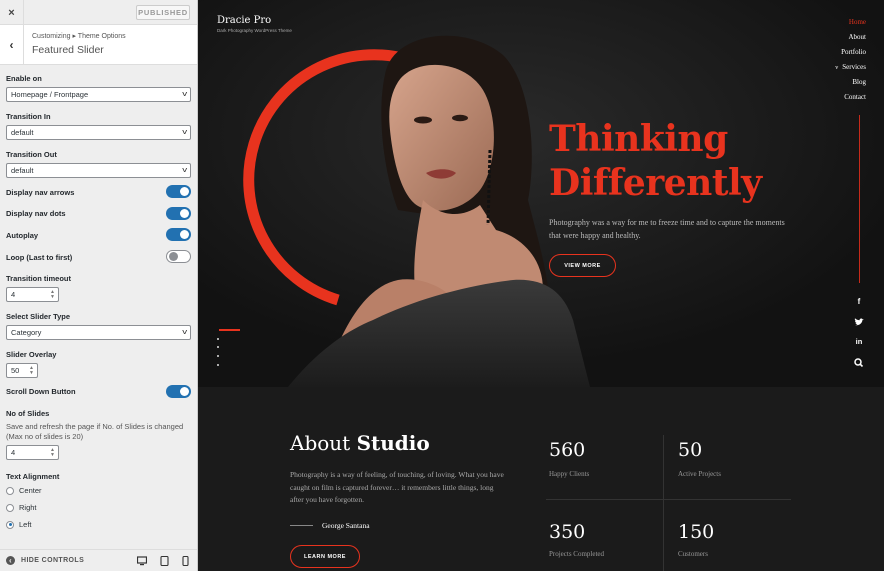 This screenshot has width=884, height=571. Describe the element at coordinates (31, 354) in the screenshot. I see `slider-overlay-label: Slider Overlay` at that location.